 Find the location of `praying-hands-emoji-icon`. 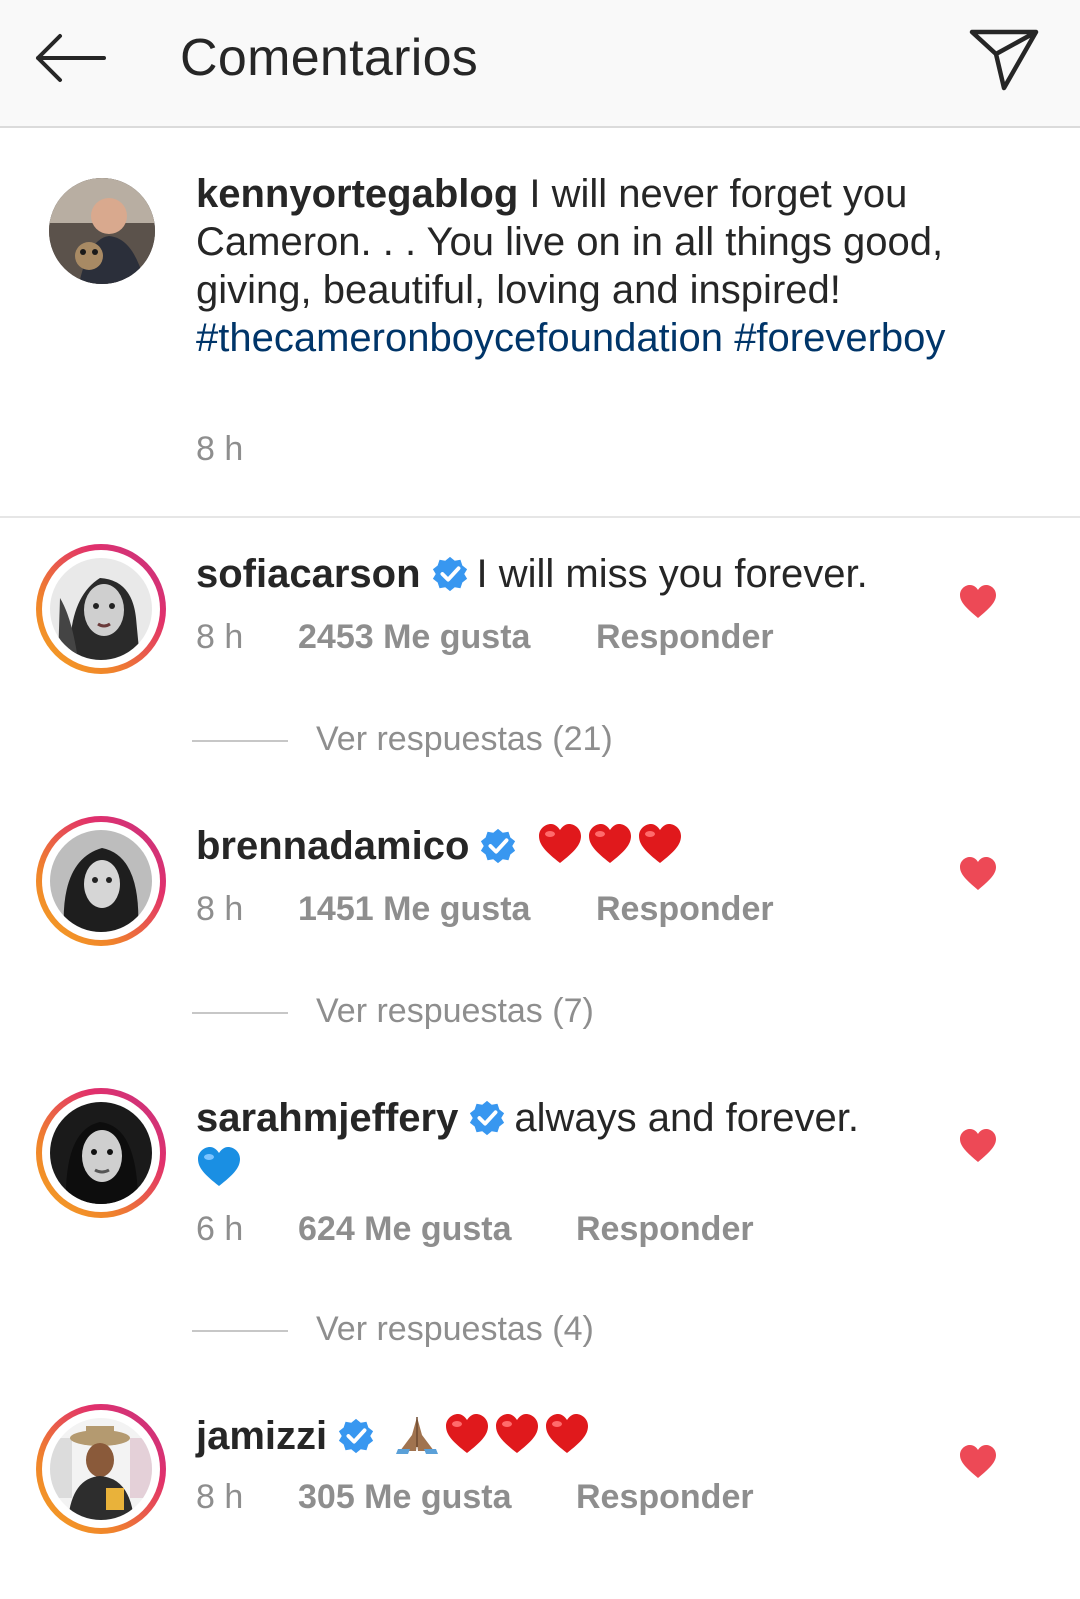

praying-hands-emoji-icon is located at coordinates (417, 1435).